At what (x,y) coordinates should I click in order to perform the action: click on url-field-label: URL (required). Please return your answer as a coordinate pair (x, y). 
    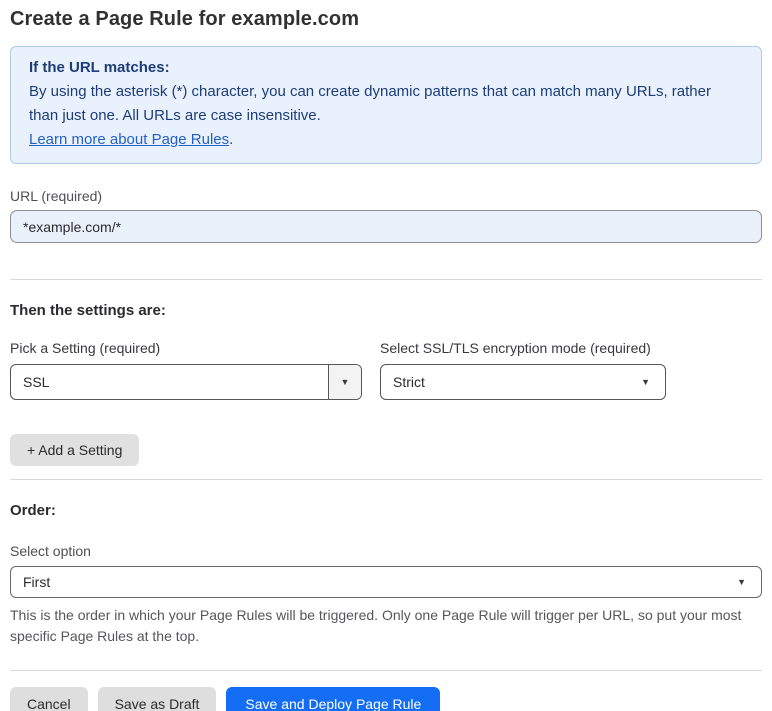
    Looking at the image, I should click on (56, 196).